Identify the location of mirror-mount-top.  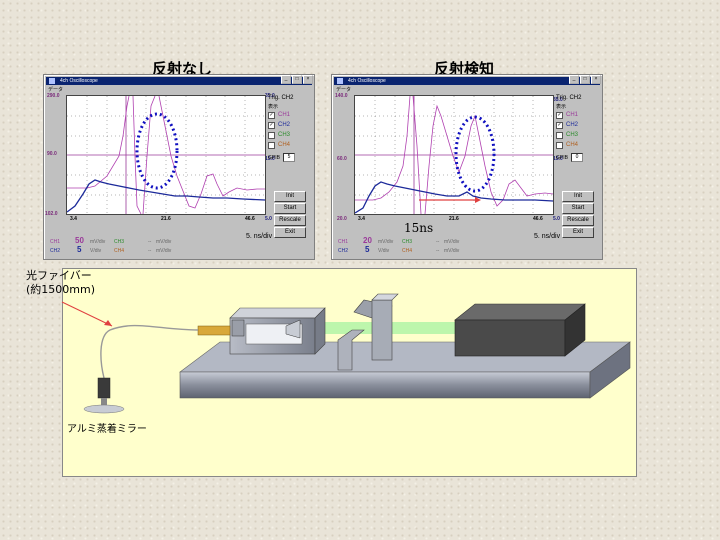
(385, 297).